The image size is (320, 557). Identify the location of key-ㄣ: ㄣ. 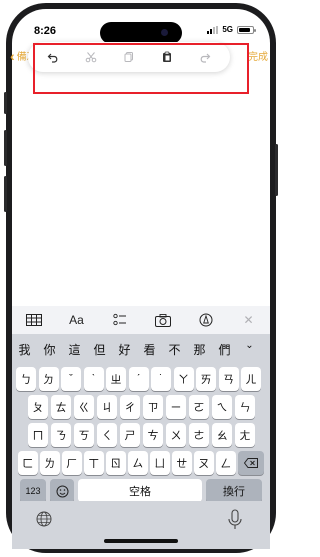
(245, 407).